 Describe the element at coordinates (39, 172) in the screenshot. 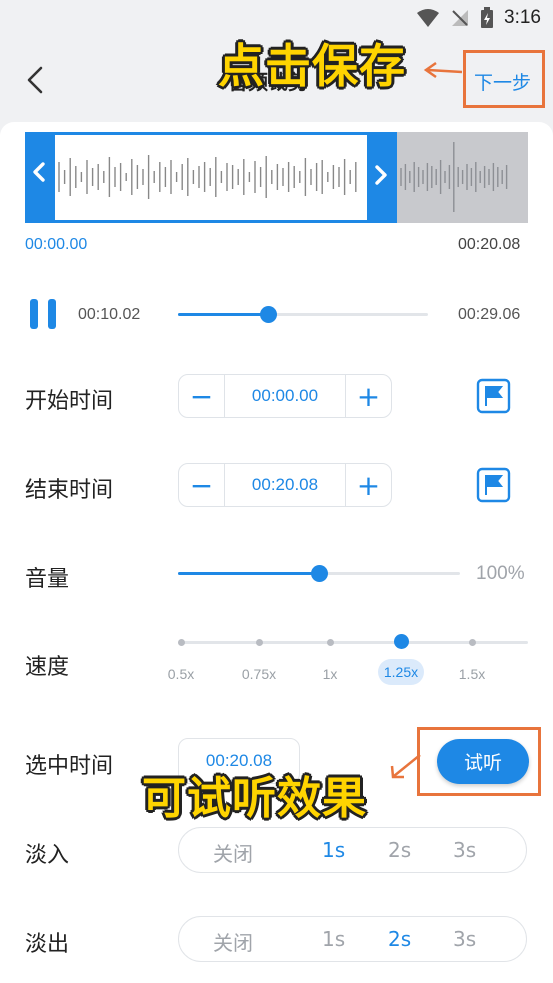

I see `chevron-left-icon` at that location.